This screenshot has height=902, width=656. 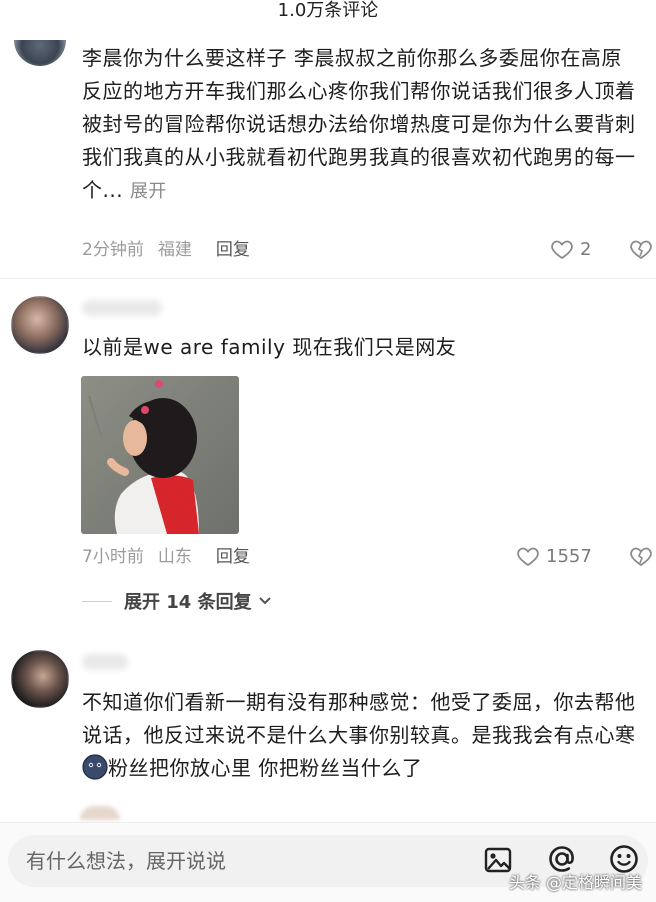 I want to click on emoji-icon, so click(x=95, y=767).